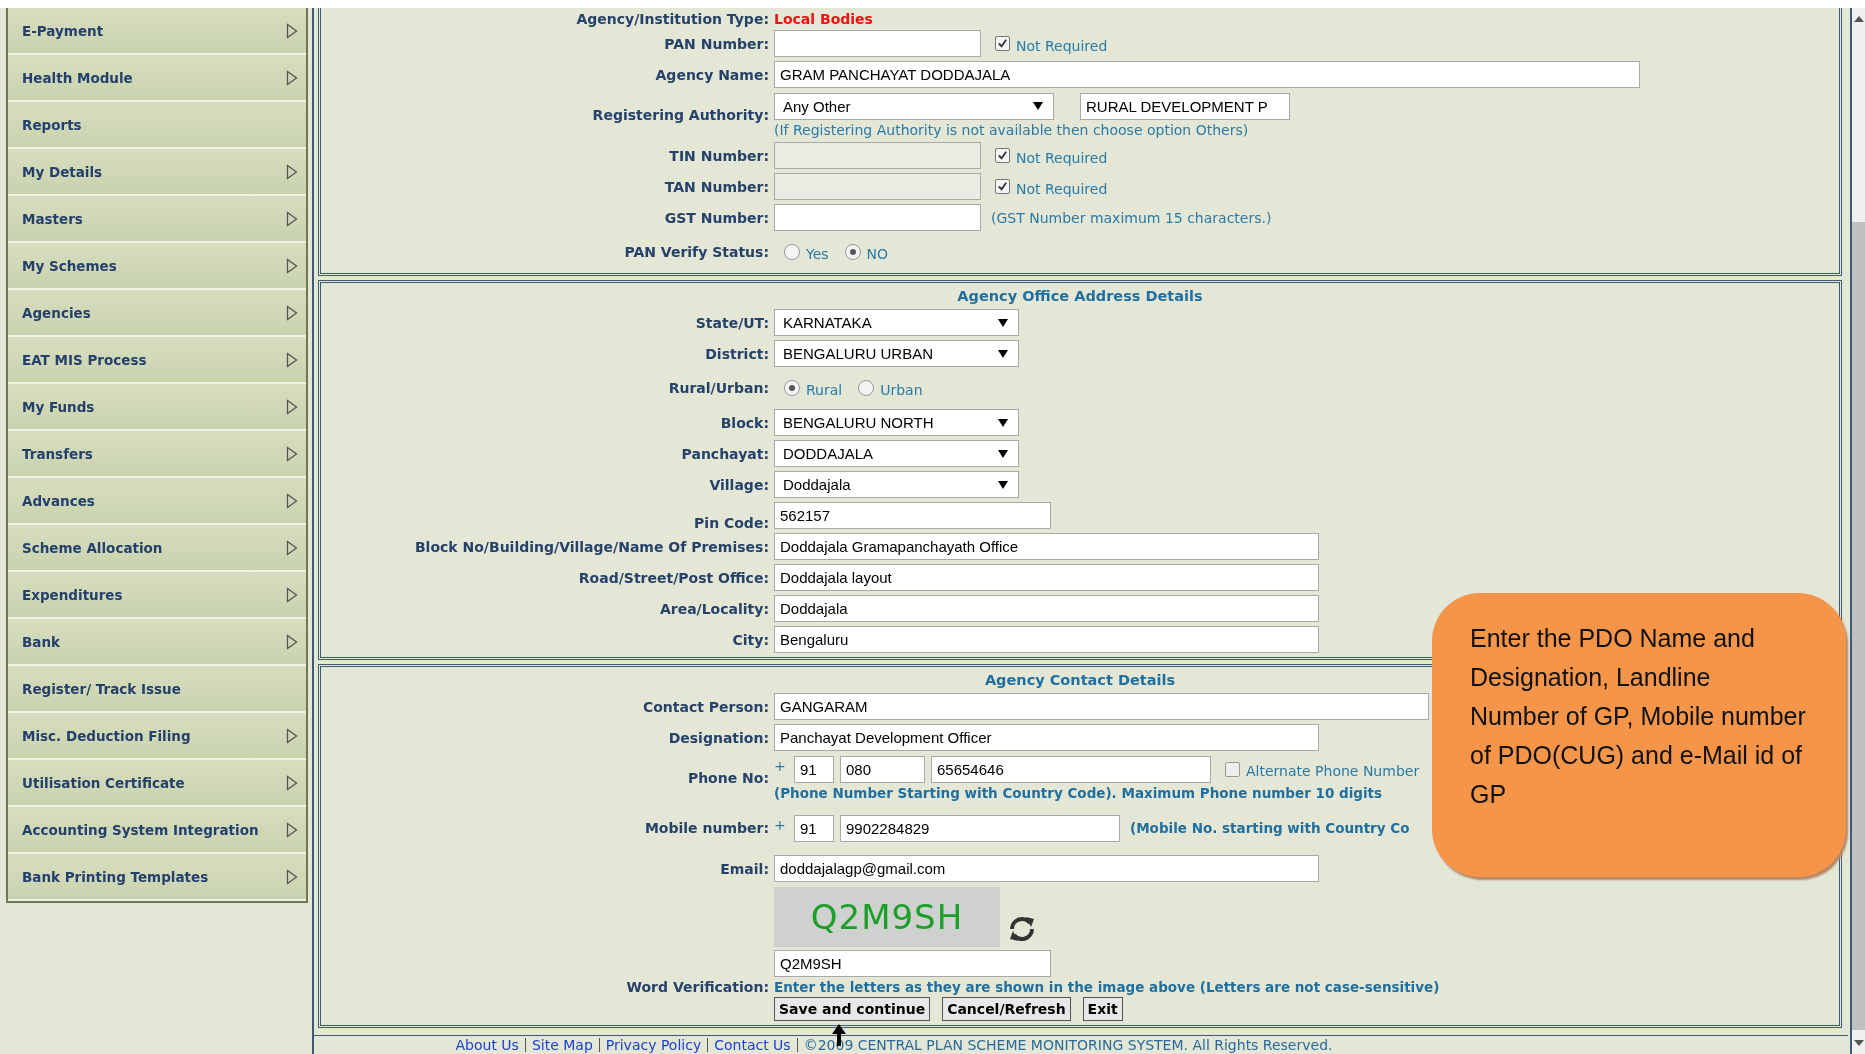 The height and width of the screenshot is (1054, 1865). Describe the element at coordinates (672, 19) in the screenshot. I see `field-label: Agency/Institution Type:` at that location.